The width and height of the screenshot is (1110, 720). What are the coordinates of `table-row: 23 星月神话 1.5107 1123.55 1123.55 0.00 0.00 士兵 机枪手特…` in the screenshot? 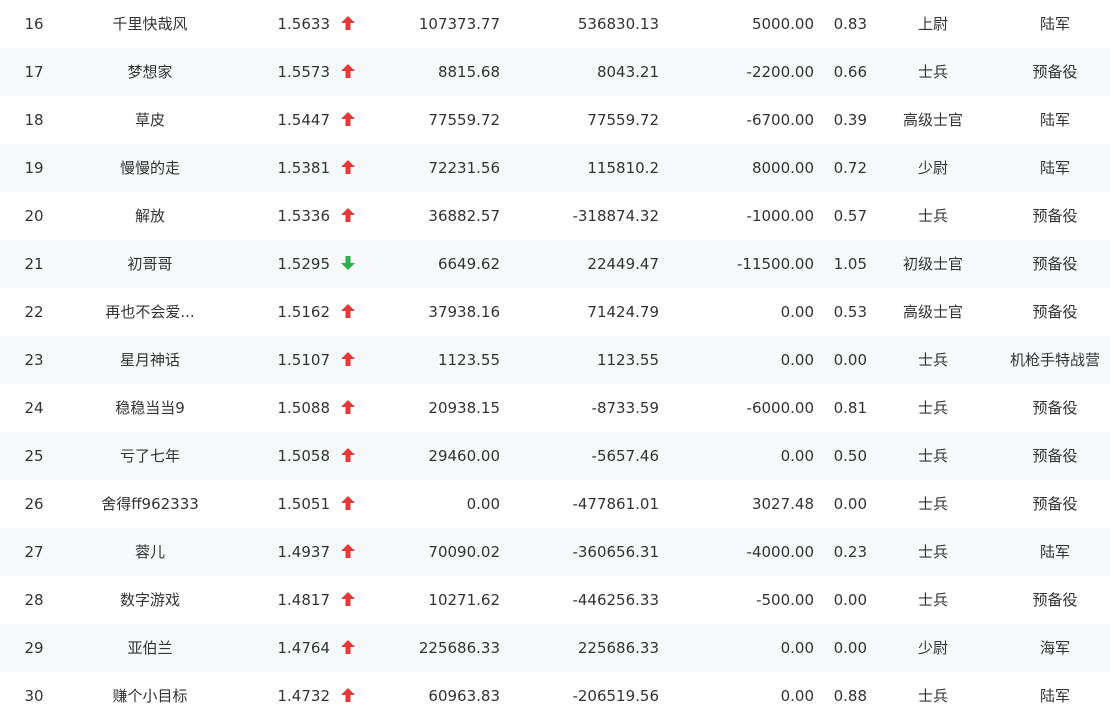 It's located at (555, 360).